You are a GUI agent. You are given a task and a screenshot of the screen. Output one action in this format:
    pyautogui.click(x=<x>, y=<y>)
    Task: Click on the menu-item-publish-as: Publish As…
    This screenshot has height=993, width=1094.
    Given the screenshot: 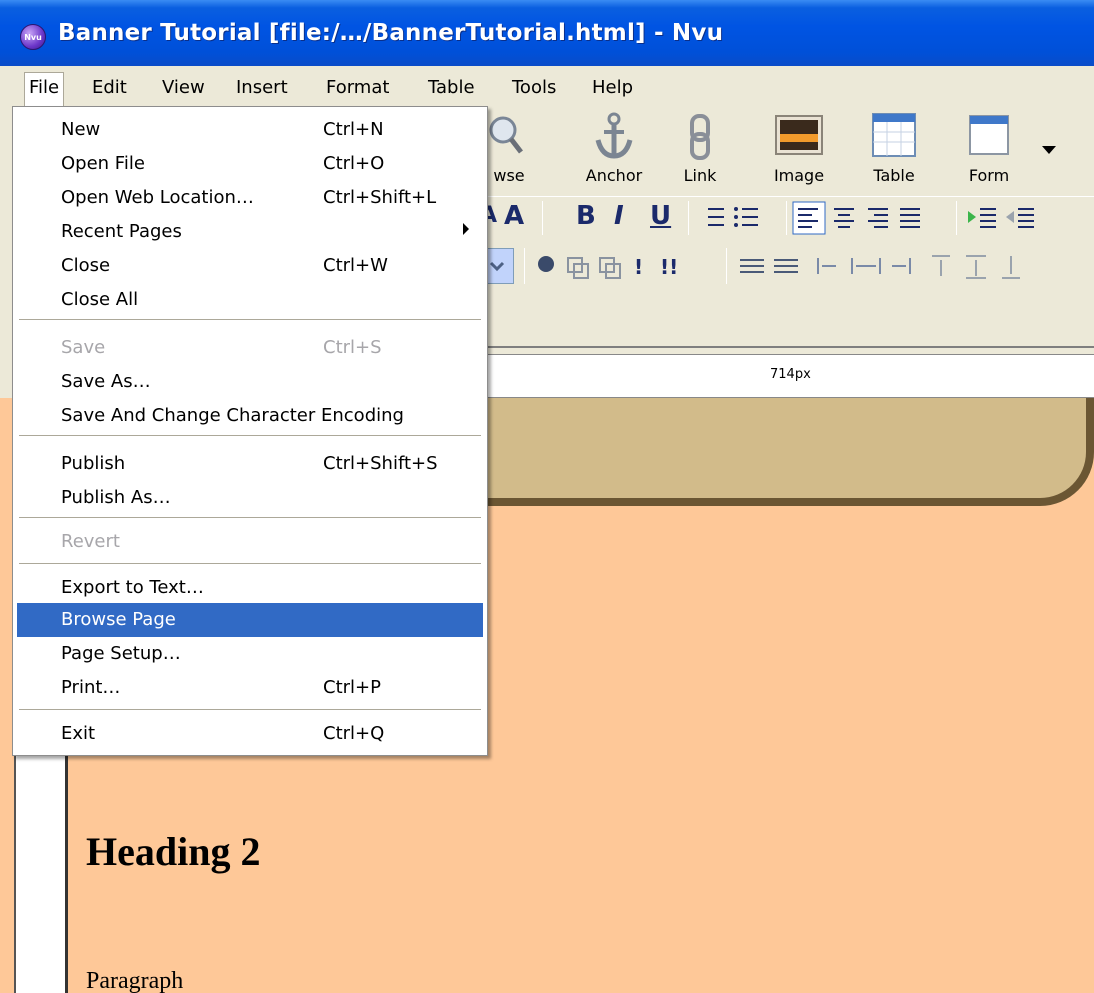 What is the action you would take?
    pyautogui.click(x=250, y=498)
    